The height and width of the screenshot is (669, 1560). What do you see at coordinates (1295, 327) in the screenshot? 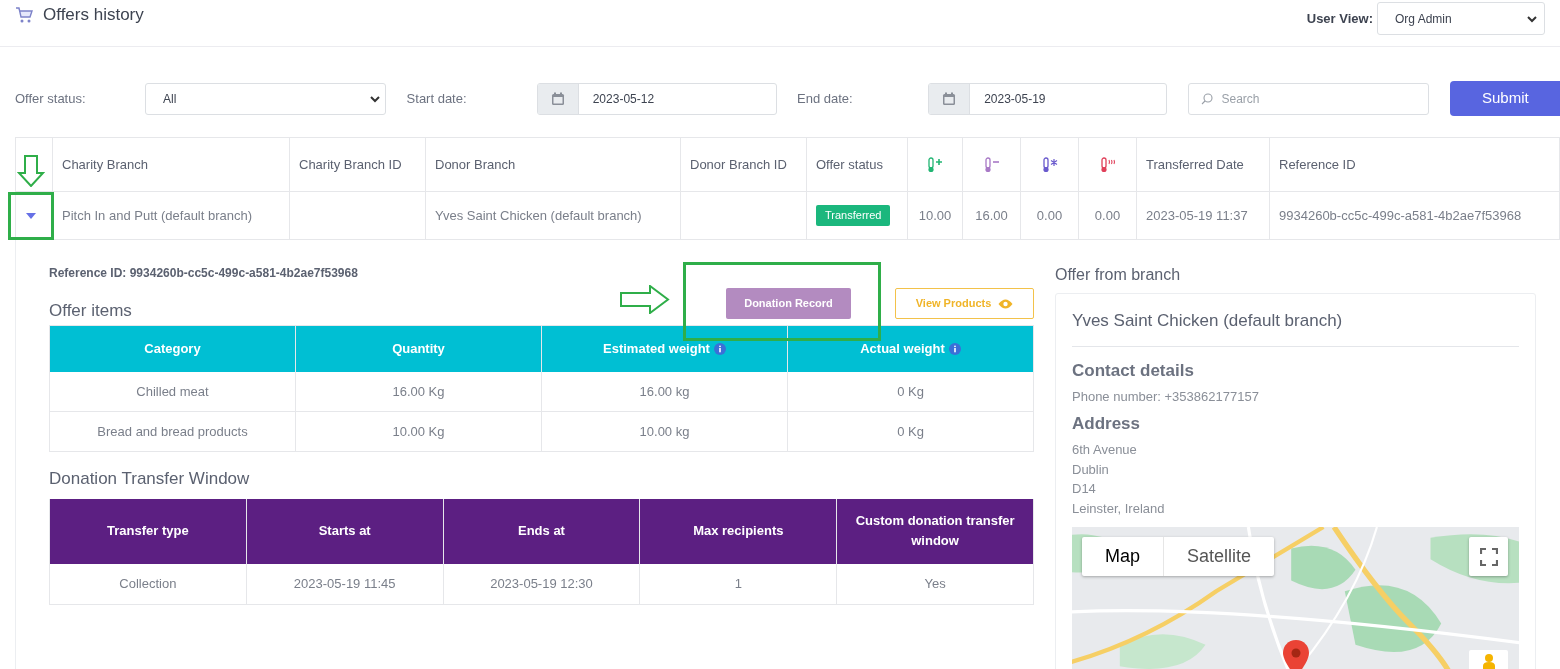
I see `branch-name: Yves Saint Chicken (default branch)` at bounding box center [1295, 327].